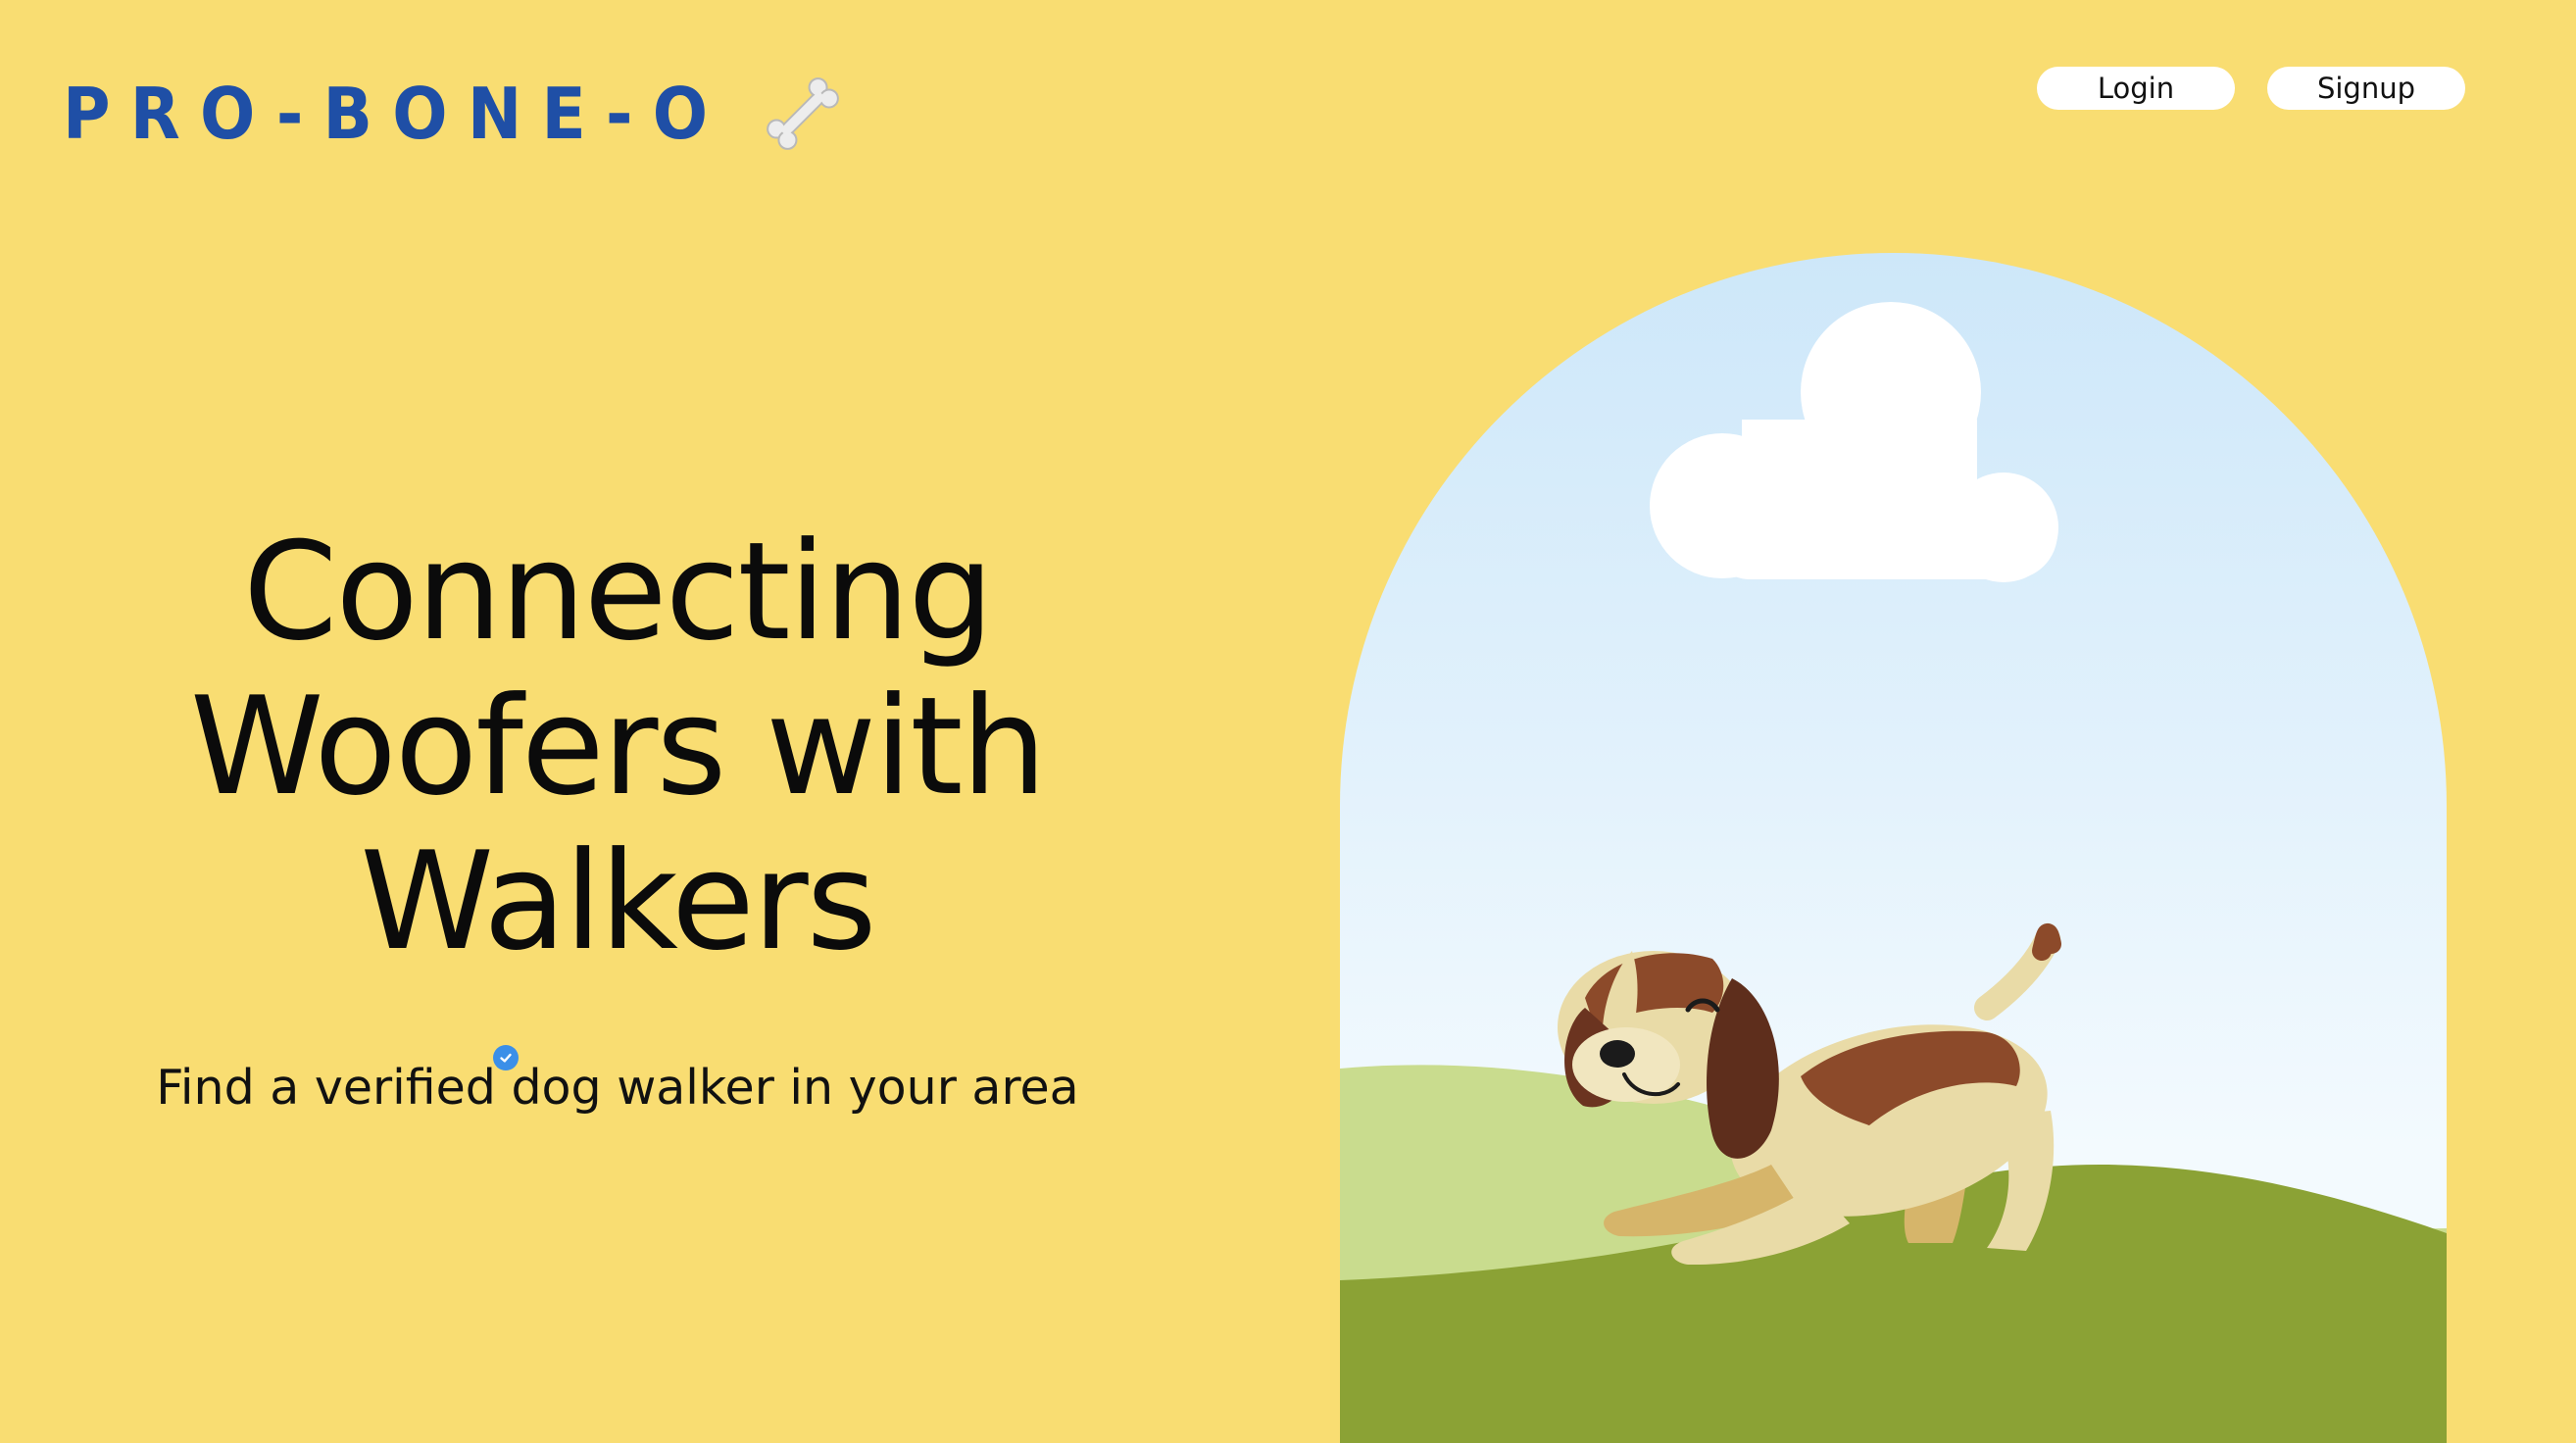 The image size is (2576, 1443). Describe the element at coordinates (506, 1057) in the screenshot. I see `verified-check-icon` at that location.